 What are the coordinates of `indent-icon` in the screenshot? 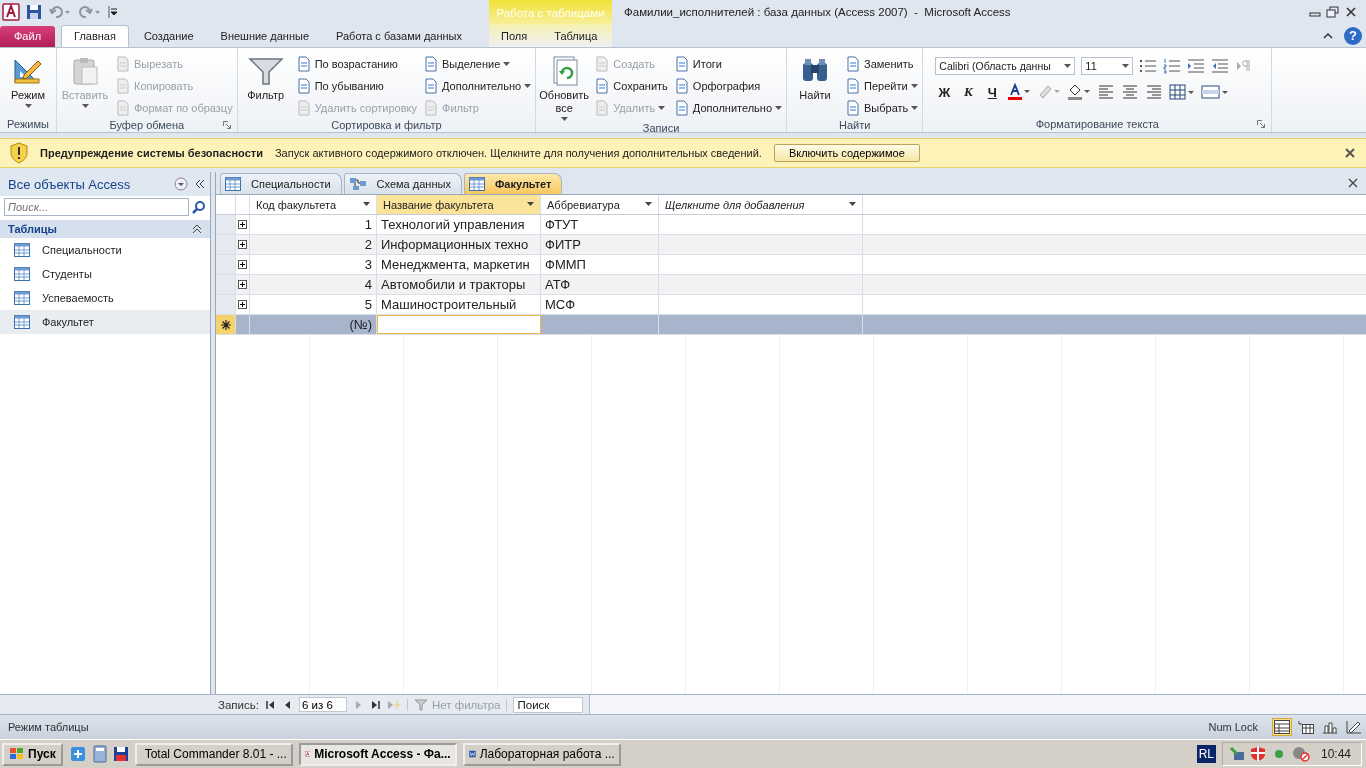 It's located at (1196, 66).